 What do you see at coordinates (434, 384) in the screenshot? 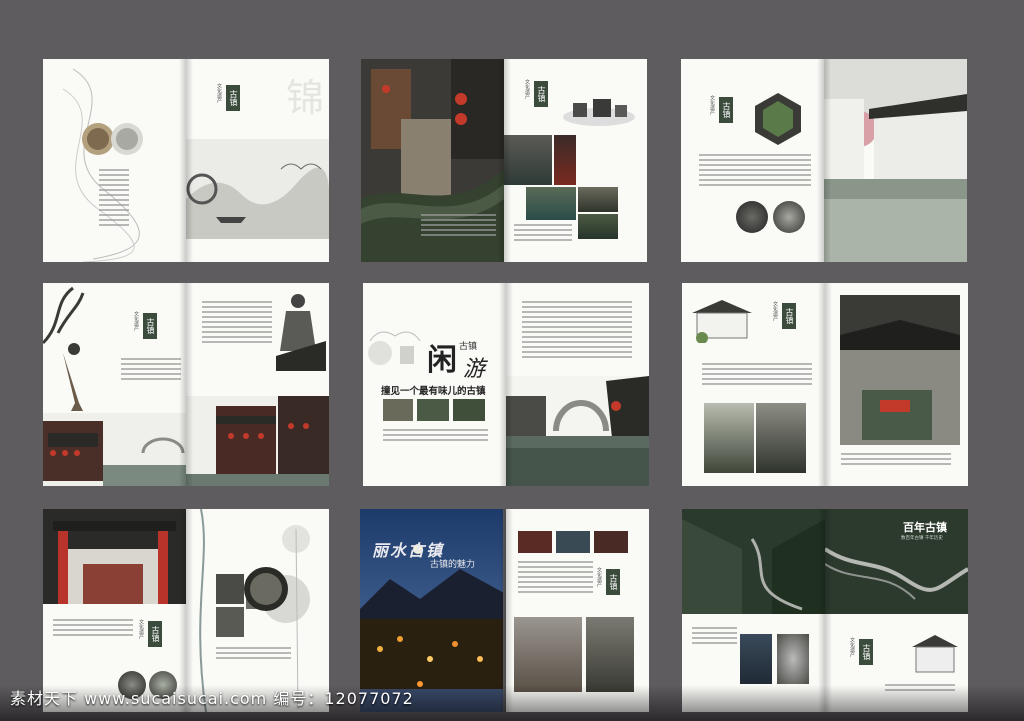
I see `spread-5-left-page: 闲 古镇 游 撞见一个最有味儿的古镇` at bounding box center [434, 384].